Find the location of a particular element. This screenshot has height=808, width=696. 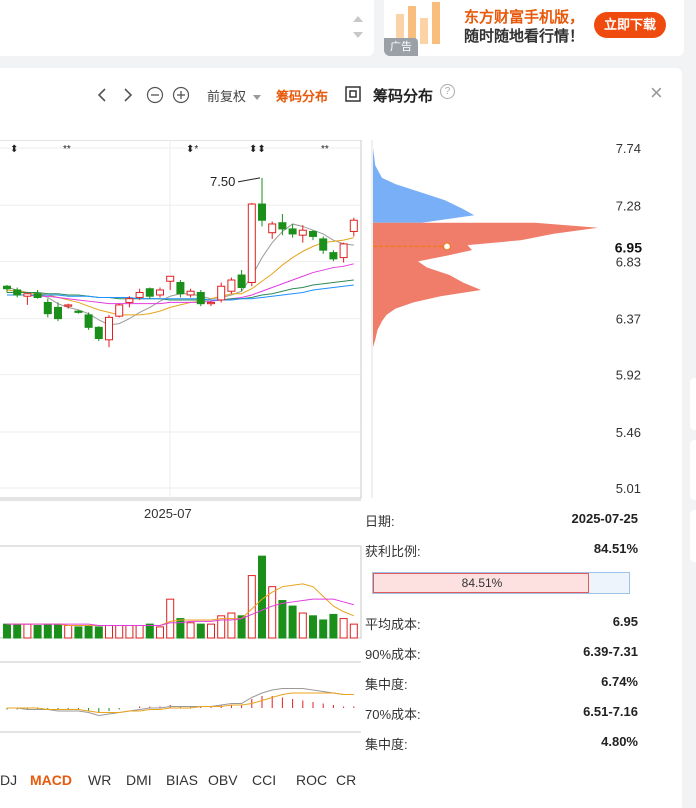

event-marker: ⬍* is located at coordinates (192, 149).